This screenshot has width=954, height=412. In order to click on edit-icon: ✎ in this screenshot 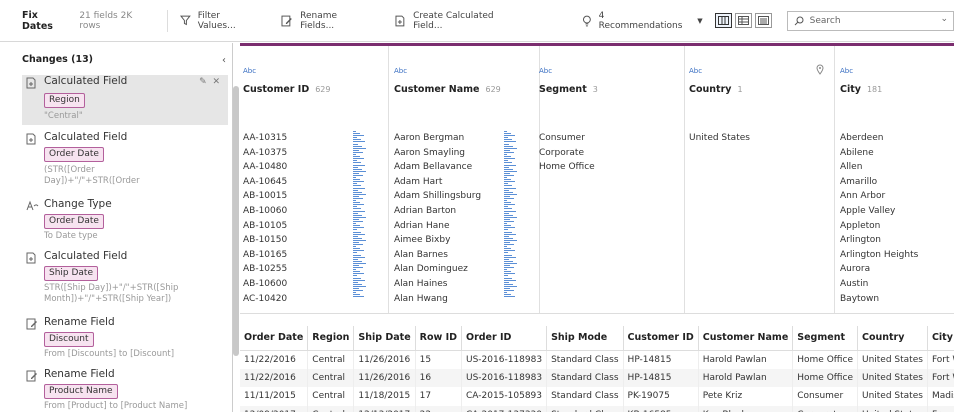, I will do `click(203, 82)`.